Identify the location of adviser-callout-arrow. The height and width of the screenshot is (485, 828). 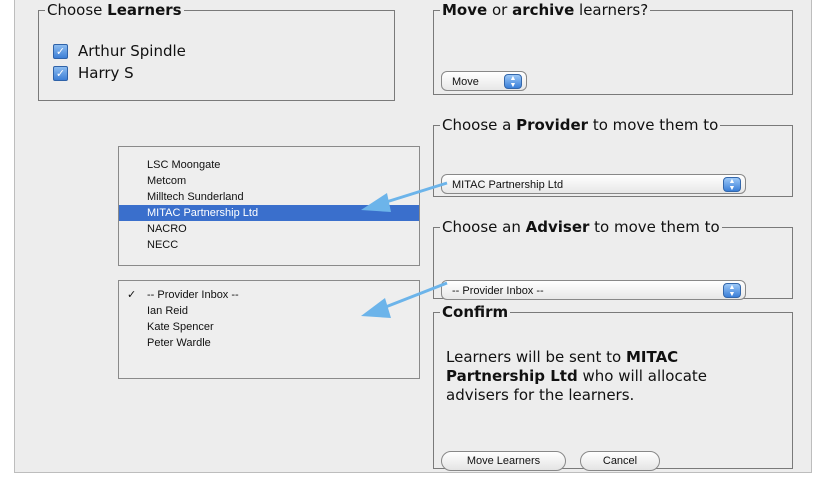
(404, 299).